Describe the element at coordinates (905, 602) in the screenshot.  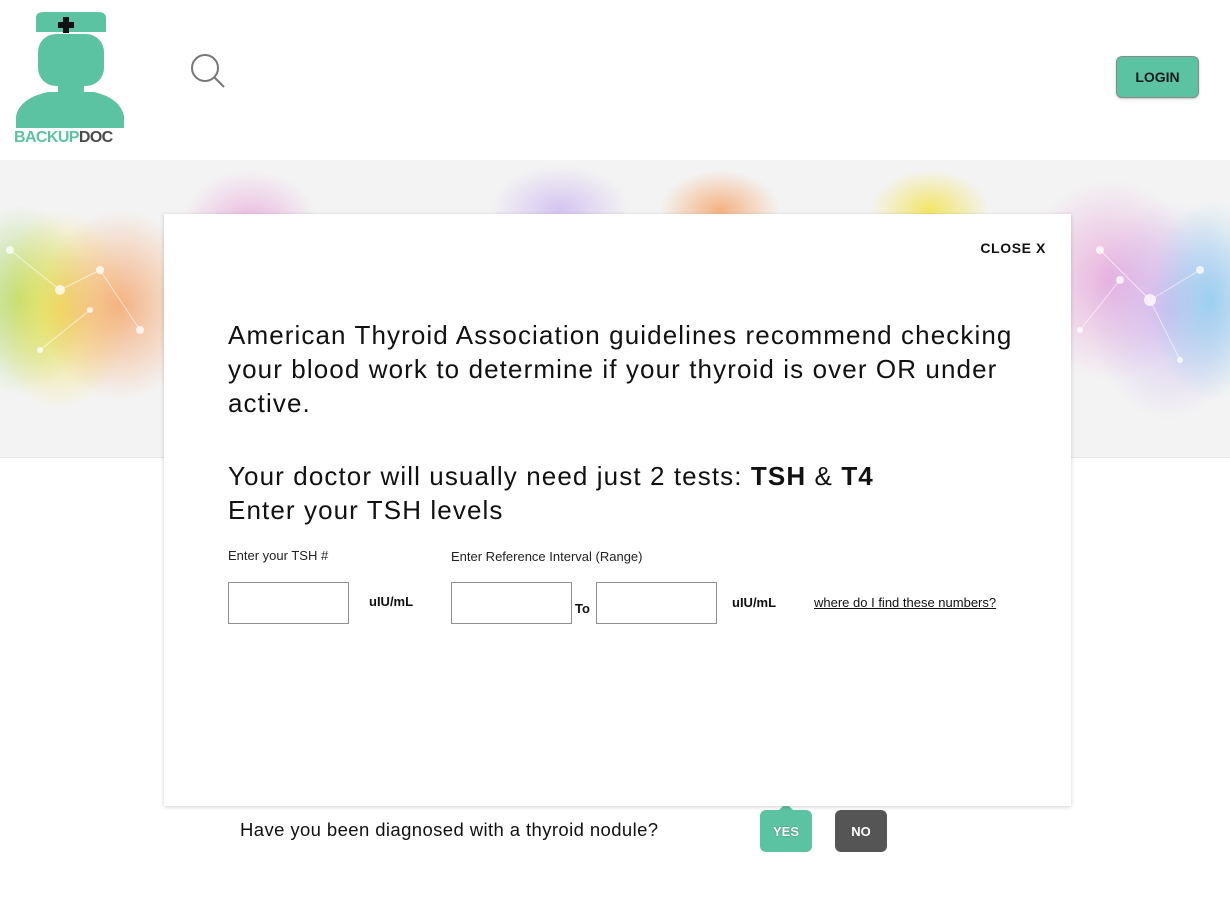
I see `find-numbers-link: where do I find these numbers?` at that location.